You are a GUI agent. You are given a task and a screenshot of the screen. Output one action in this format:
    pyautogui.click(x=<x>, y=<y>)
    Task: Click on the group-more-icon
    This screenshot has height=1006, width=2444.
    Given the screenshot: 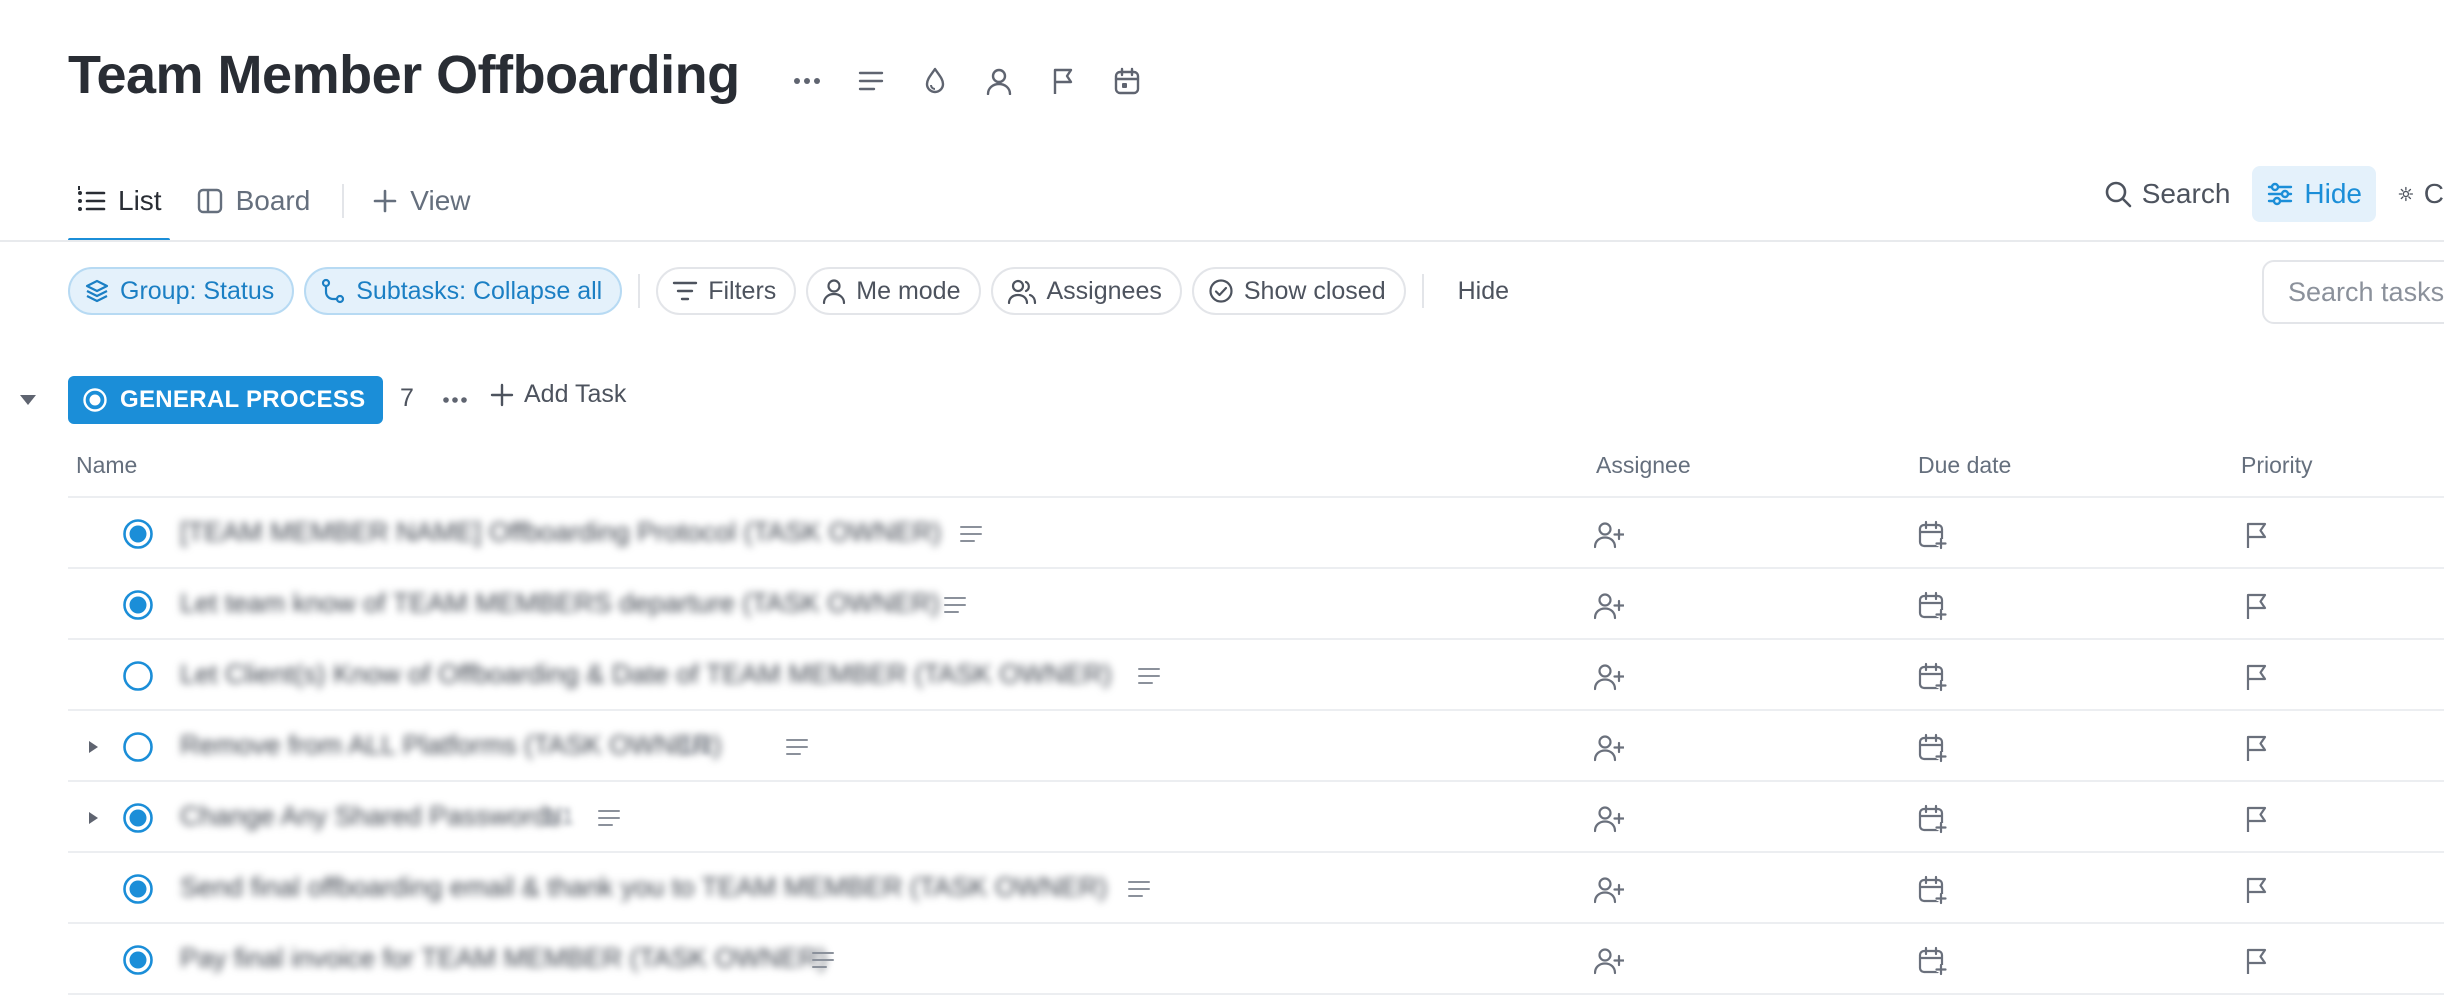 What is the action you would take?
    pyautogui.click(x=455, y=400)
    